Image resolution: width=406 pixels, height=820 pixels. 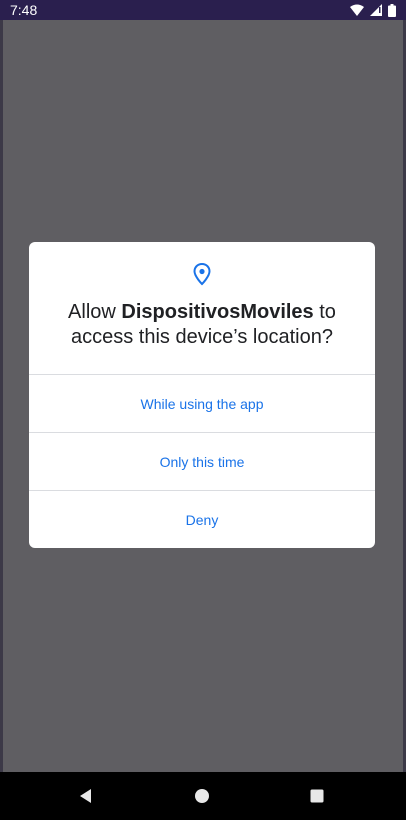 What do you see at coordinates (217, 312) in the screenshot?
I see `app-name: DispositivosMoviles` at bounding box center [217, 312].